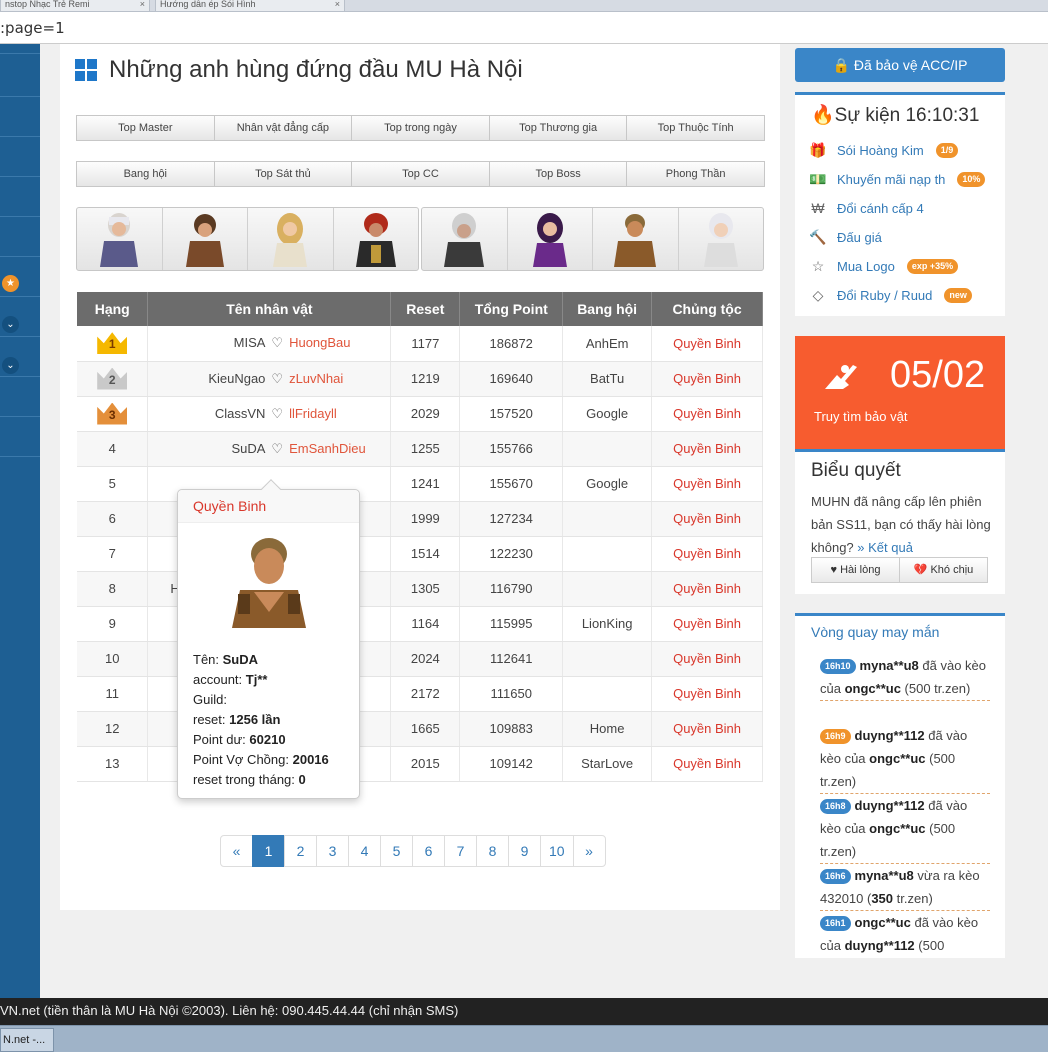 Image resolution: width=1048 pixels, height=1052 pixels. I want to click on class-avatar-dark-lord, so click(465, 239).